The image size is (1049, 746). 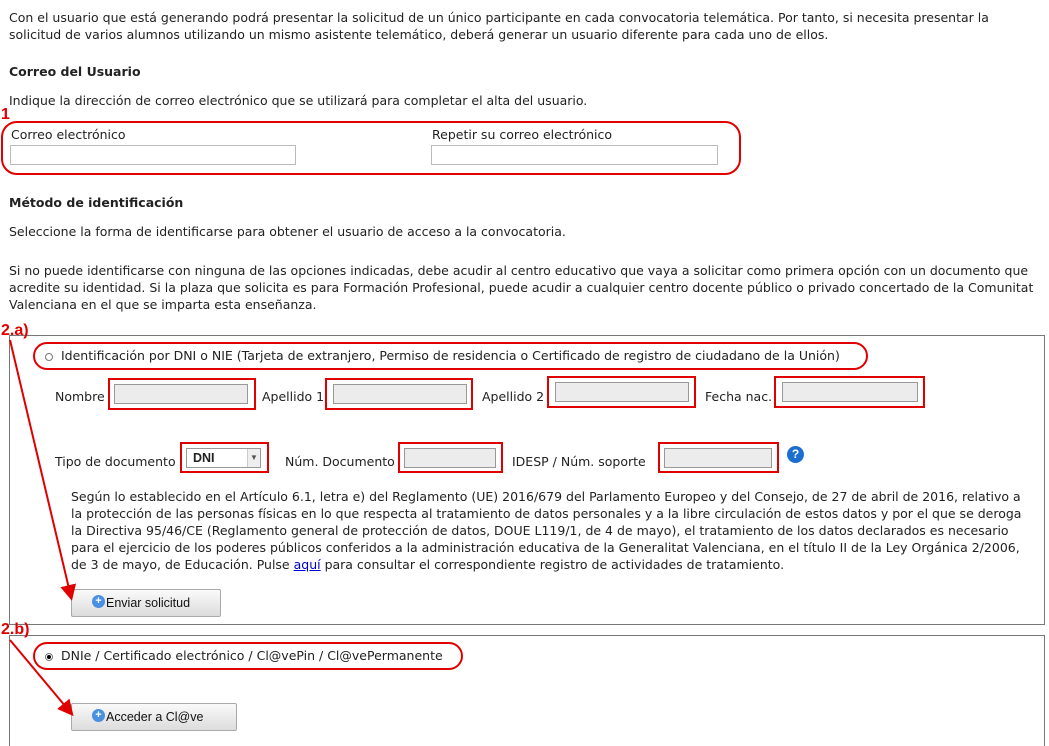 I want to click on annotation-arrow-2b, so click(x=41, y=678).